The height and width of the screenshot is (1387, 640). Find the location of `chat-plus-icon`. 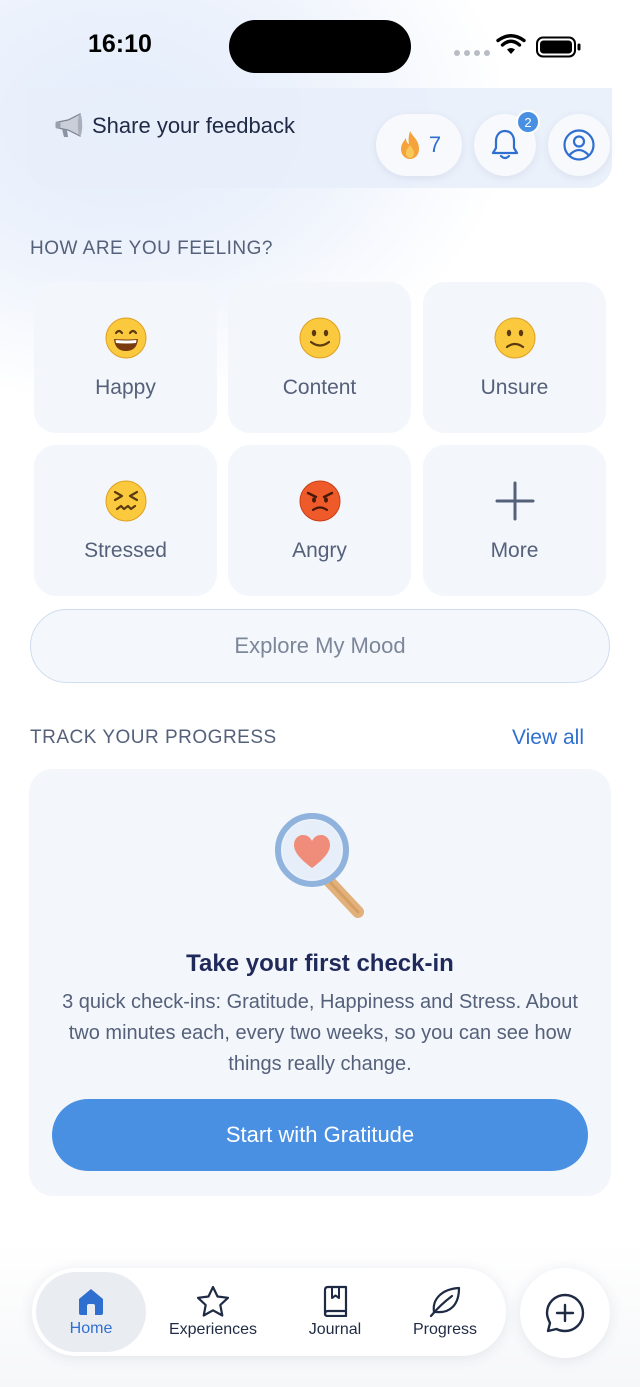

chat-plus-icon is located at coordinates (565, 1313).